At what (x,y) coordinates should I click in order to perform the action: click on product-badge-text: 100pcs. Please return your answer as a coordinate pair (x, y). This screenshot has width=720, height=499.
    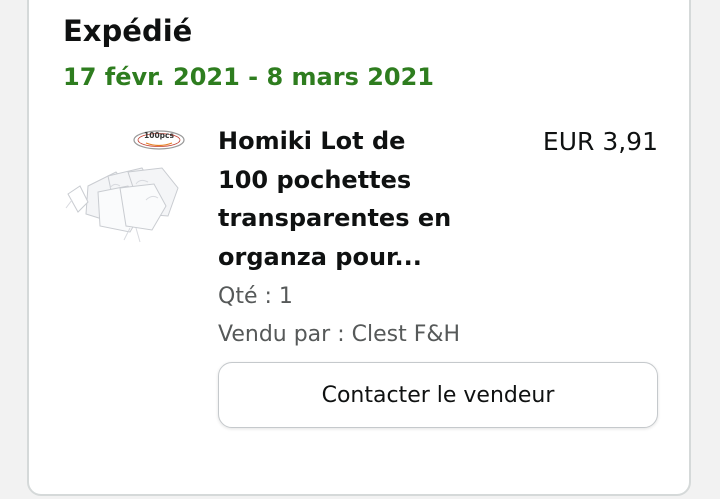
    Looking at the image, I should click on (159, 135).